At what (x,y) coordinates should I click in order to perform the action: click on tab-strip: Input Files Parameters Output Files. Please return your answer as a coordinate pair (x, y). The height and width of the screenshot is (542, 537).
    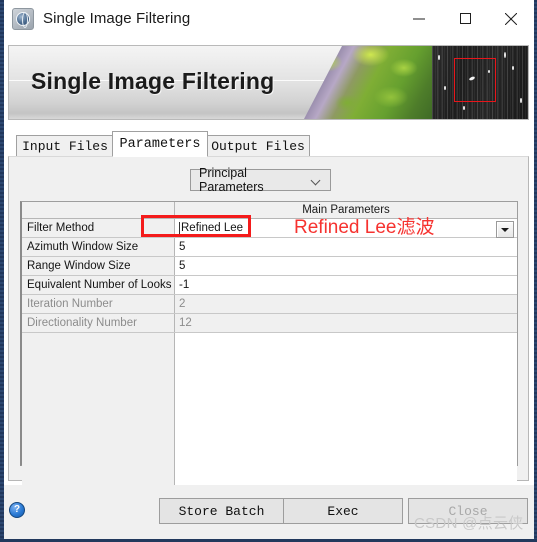
    Looking at the image, I should click on (268, 144).